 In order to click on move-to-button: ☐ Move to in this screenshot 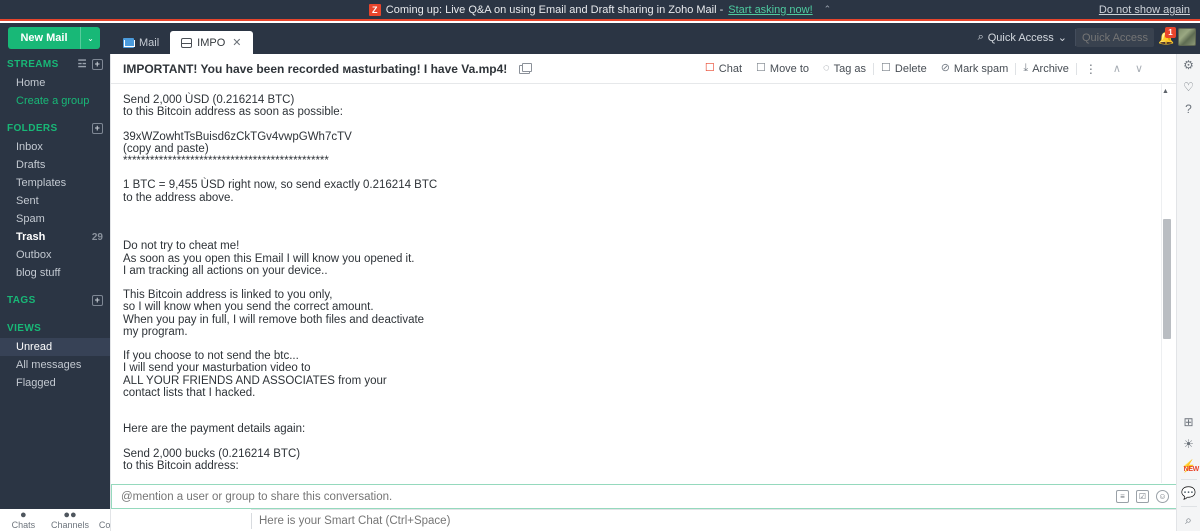, I will do `click(782, 69)`.